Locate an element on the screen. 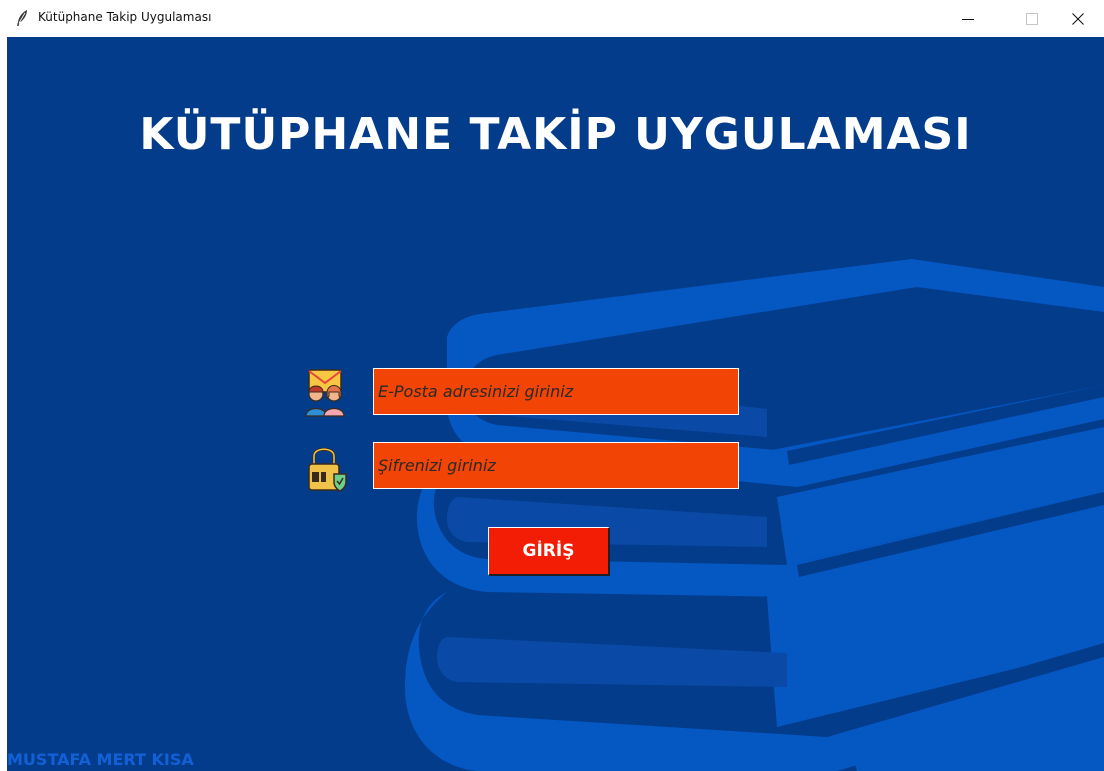  maximize-button is located at coordinates (1032, 18).